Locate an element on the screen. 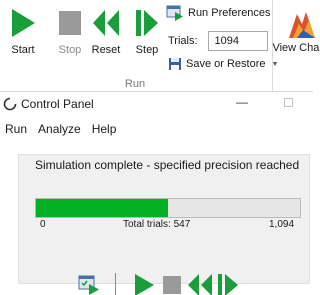 The width and height of the screenshot is (320, 295). step-button: Step is located at coordinates (147, 38).